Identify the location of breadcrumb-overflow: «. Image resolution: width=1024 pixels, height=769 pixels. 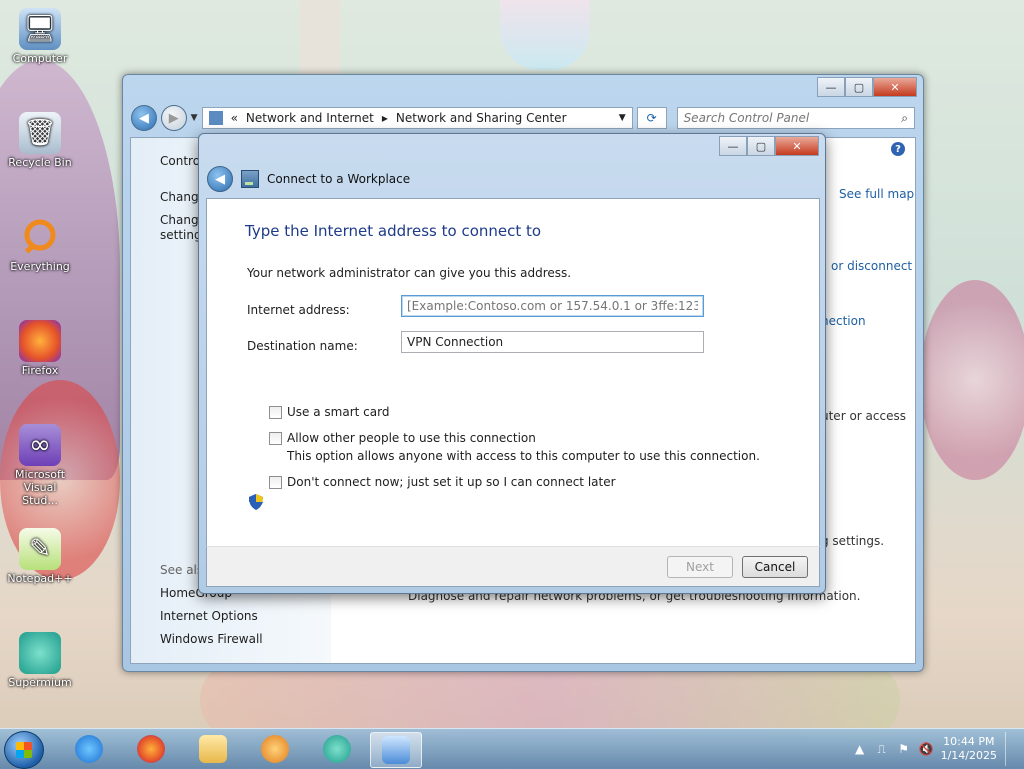
(234, 118).